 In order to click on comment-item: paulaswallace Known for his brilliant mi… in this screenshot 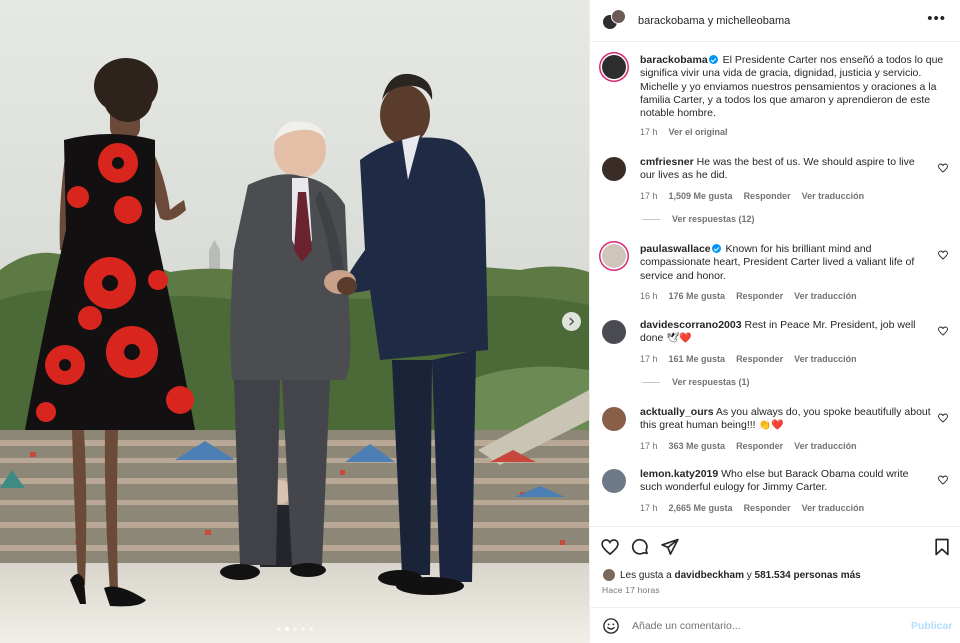, I will do `click(778, 273)`.